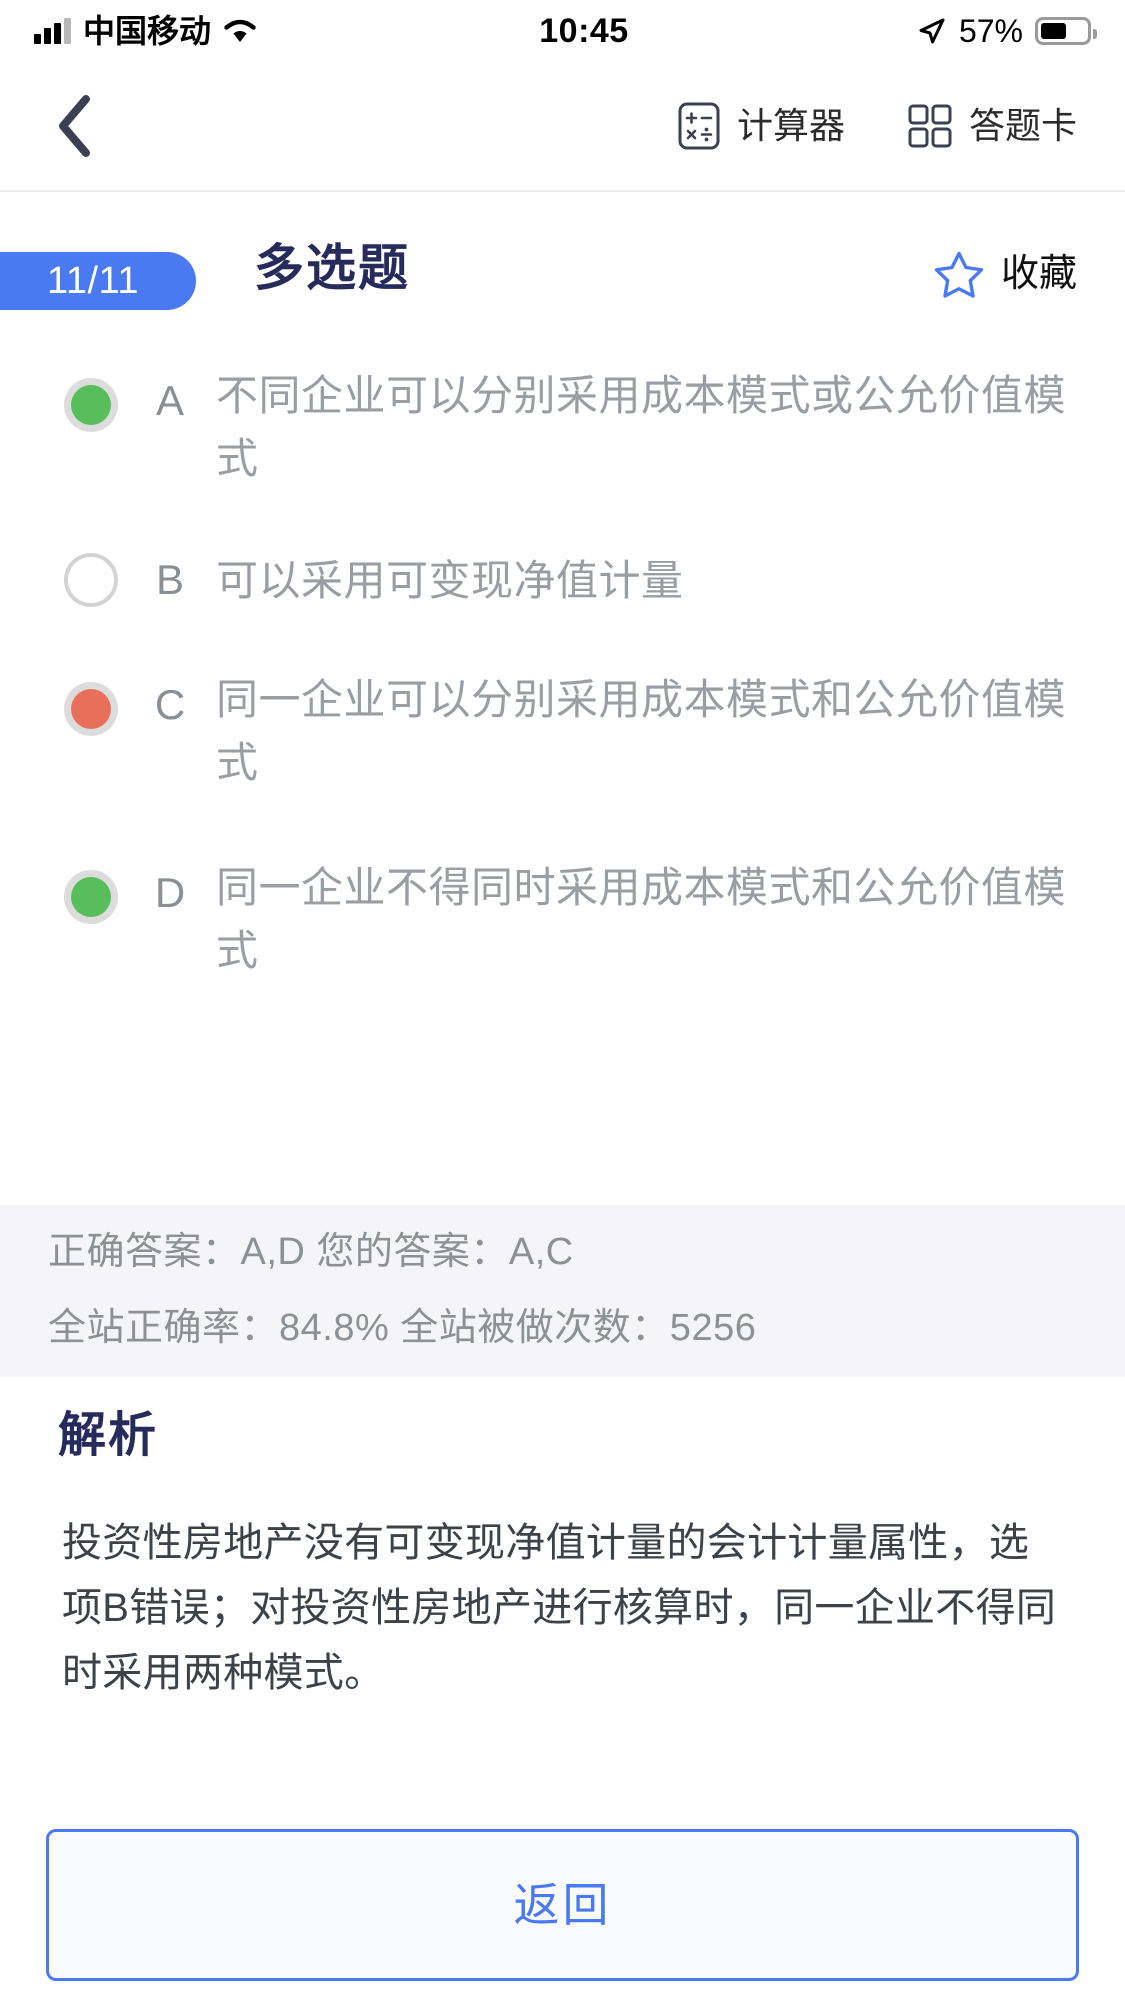 This screenshot has height=2001, width=1125. I want to click on option-row-d: D 同一企业不得同时采用成本模式和公允价值模式, so click(562, 924).